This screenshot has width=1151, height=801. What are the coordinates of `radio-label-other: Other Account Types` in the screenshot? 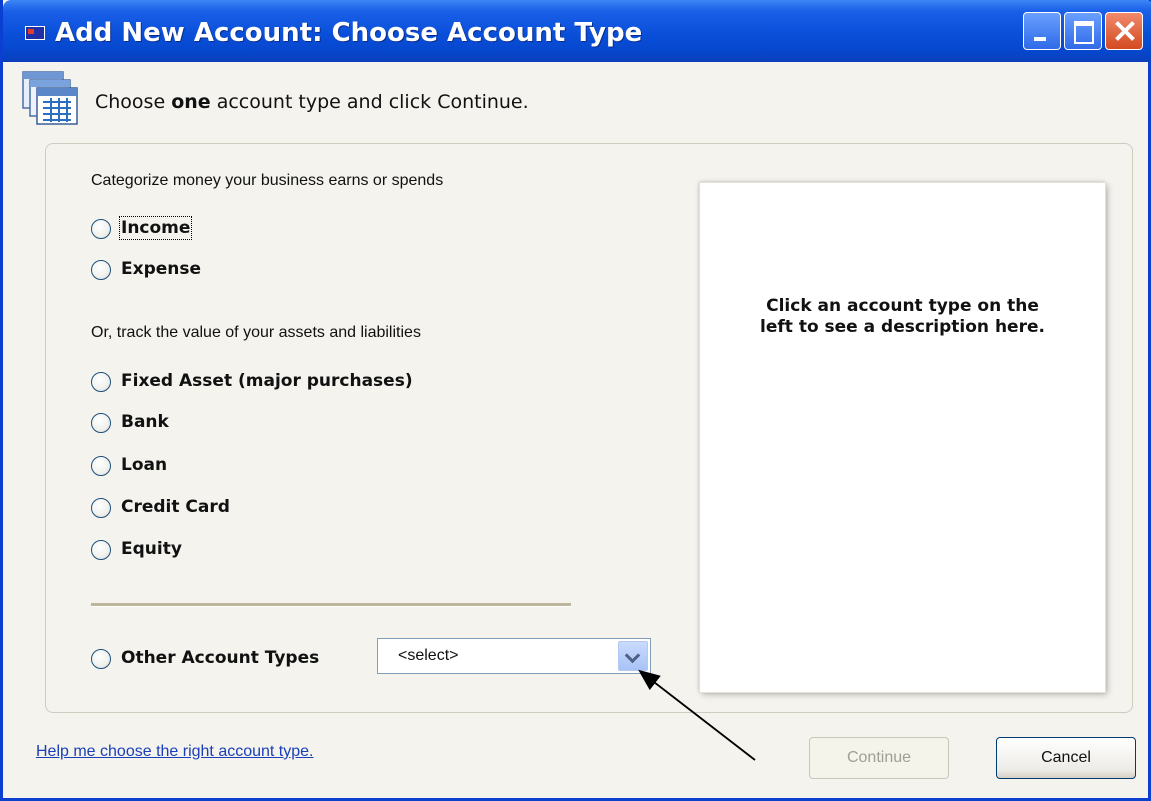 It's located at (220, 658).